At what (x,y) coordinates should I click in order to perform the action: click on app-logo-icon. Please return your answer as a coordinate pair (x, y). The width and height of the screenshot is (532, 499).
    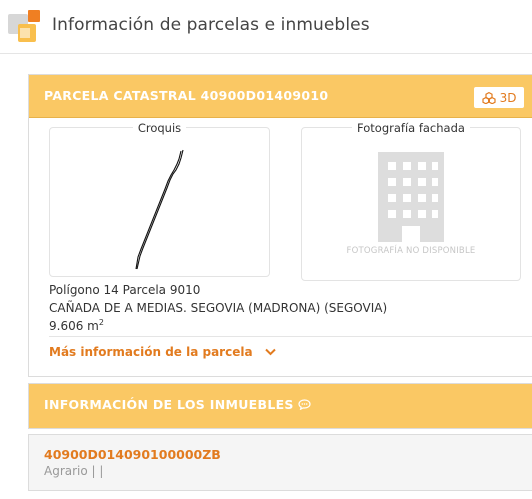
    Looking at the image, I should click on (24, 27).